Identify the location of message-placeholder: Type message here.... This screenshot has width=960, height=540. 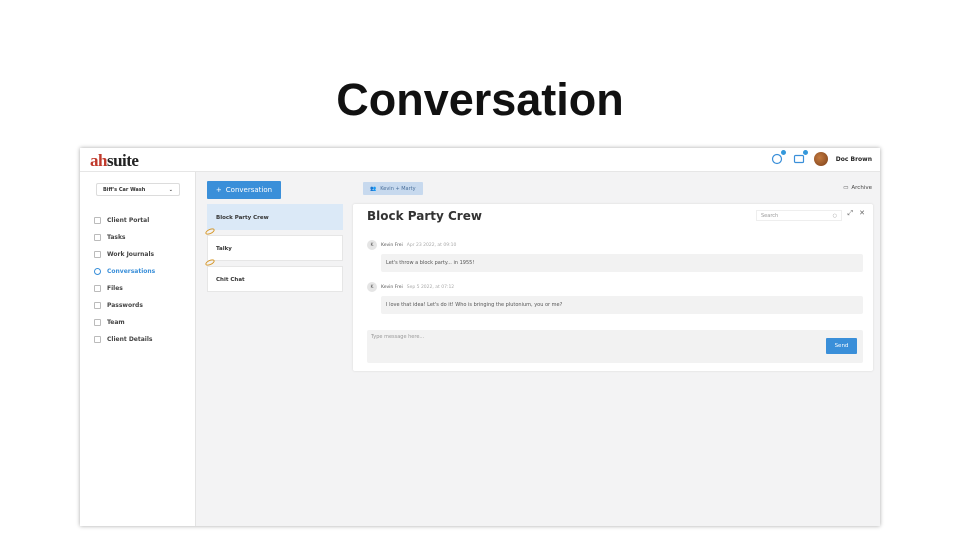
(398, 337).